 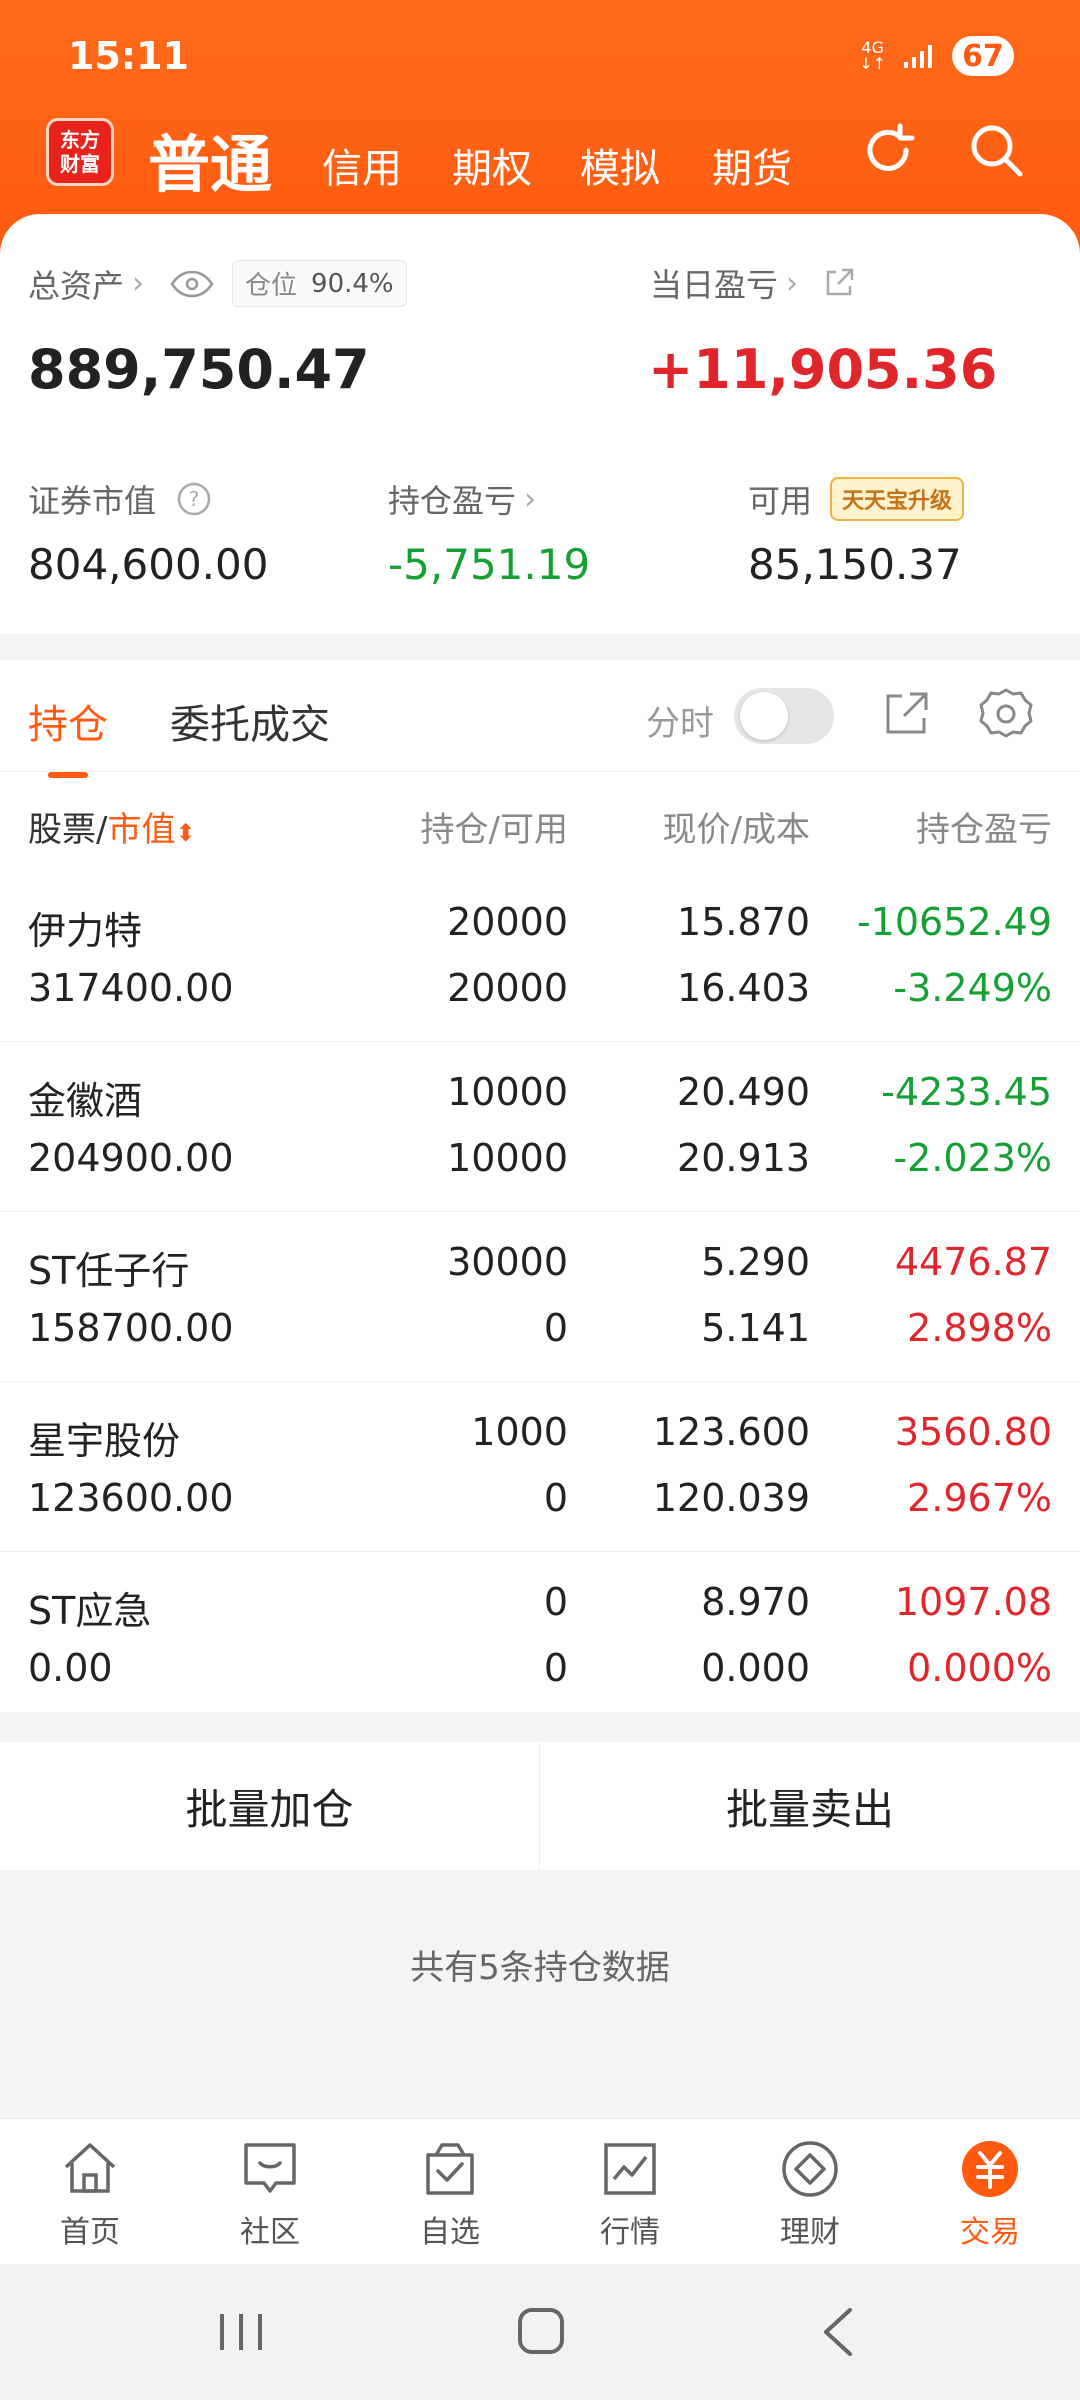 I want to click on batch-sell-button: 批量卖出, so click(x=810, y=1806).